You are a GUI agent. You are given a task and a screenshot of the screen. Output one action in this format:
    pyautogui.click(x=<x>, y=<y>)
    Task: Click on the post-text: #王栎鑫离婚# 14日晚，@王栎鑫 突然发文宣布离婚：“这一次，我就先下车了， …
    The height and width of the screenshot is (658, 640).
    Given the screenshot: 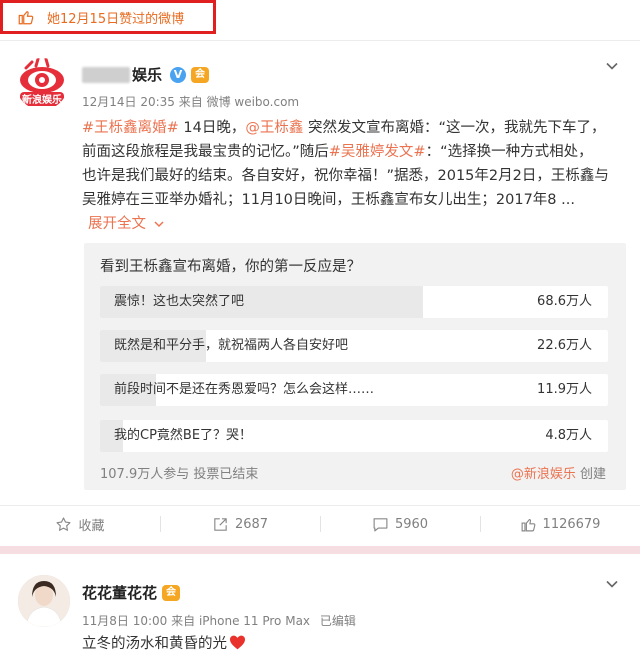 What is the action you would take?
    pyautogui.click(x=349, y=164)
    